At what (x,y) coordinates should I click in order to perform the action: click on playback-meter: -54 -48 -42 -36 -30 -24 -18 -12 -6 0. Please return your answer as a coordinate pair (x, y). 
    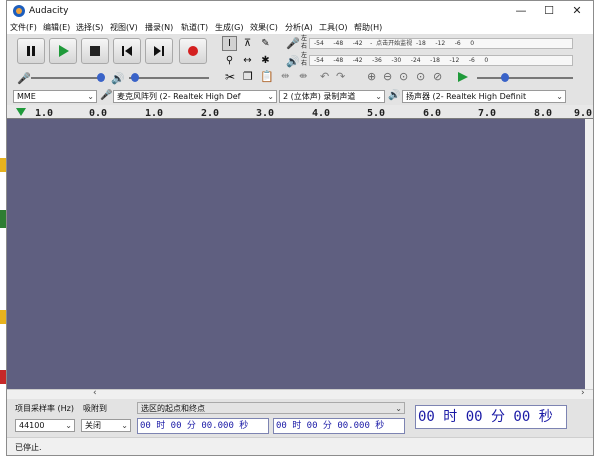
    Looking at the image, I should click on (441, 60).